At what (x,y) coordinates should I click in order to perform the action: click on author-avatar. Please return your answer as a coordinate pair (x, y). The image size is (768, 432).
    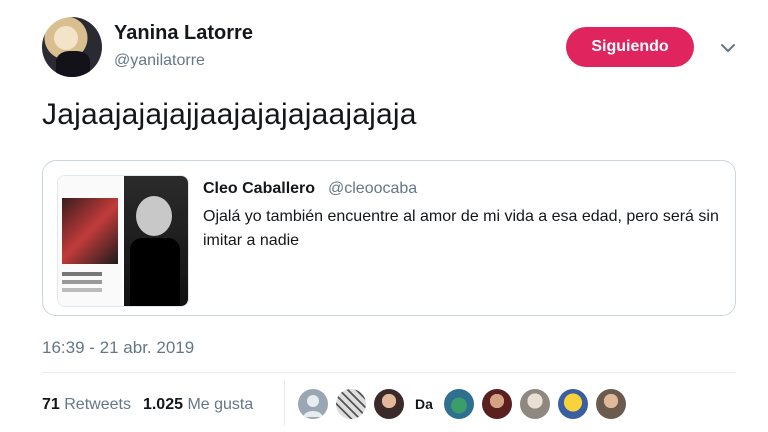
    Looking at the image, I should click on (72, 47).